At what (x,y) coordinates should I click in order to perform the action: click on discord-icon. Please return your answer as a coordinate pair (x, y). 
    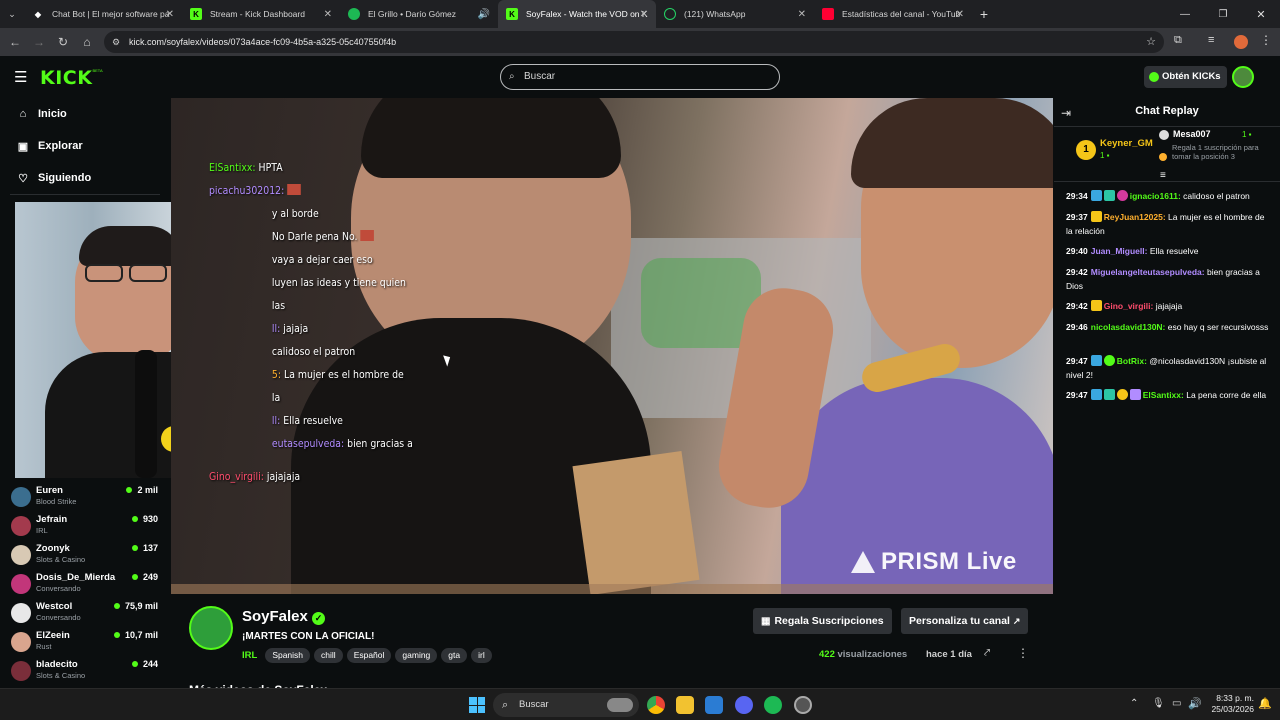
    Looking at the image, I should click on (744, 705).